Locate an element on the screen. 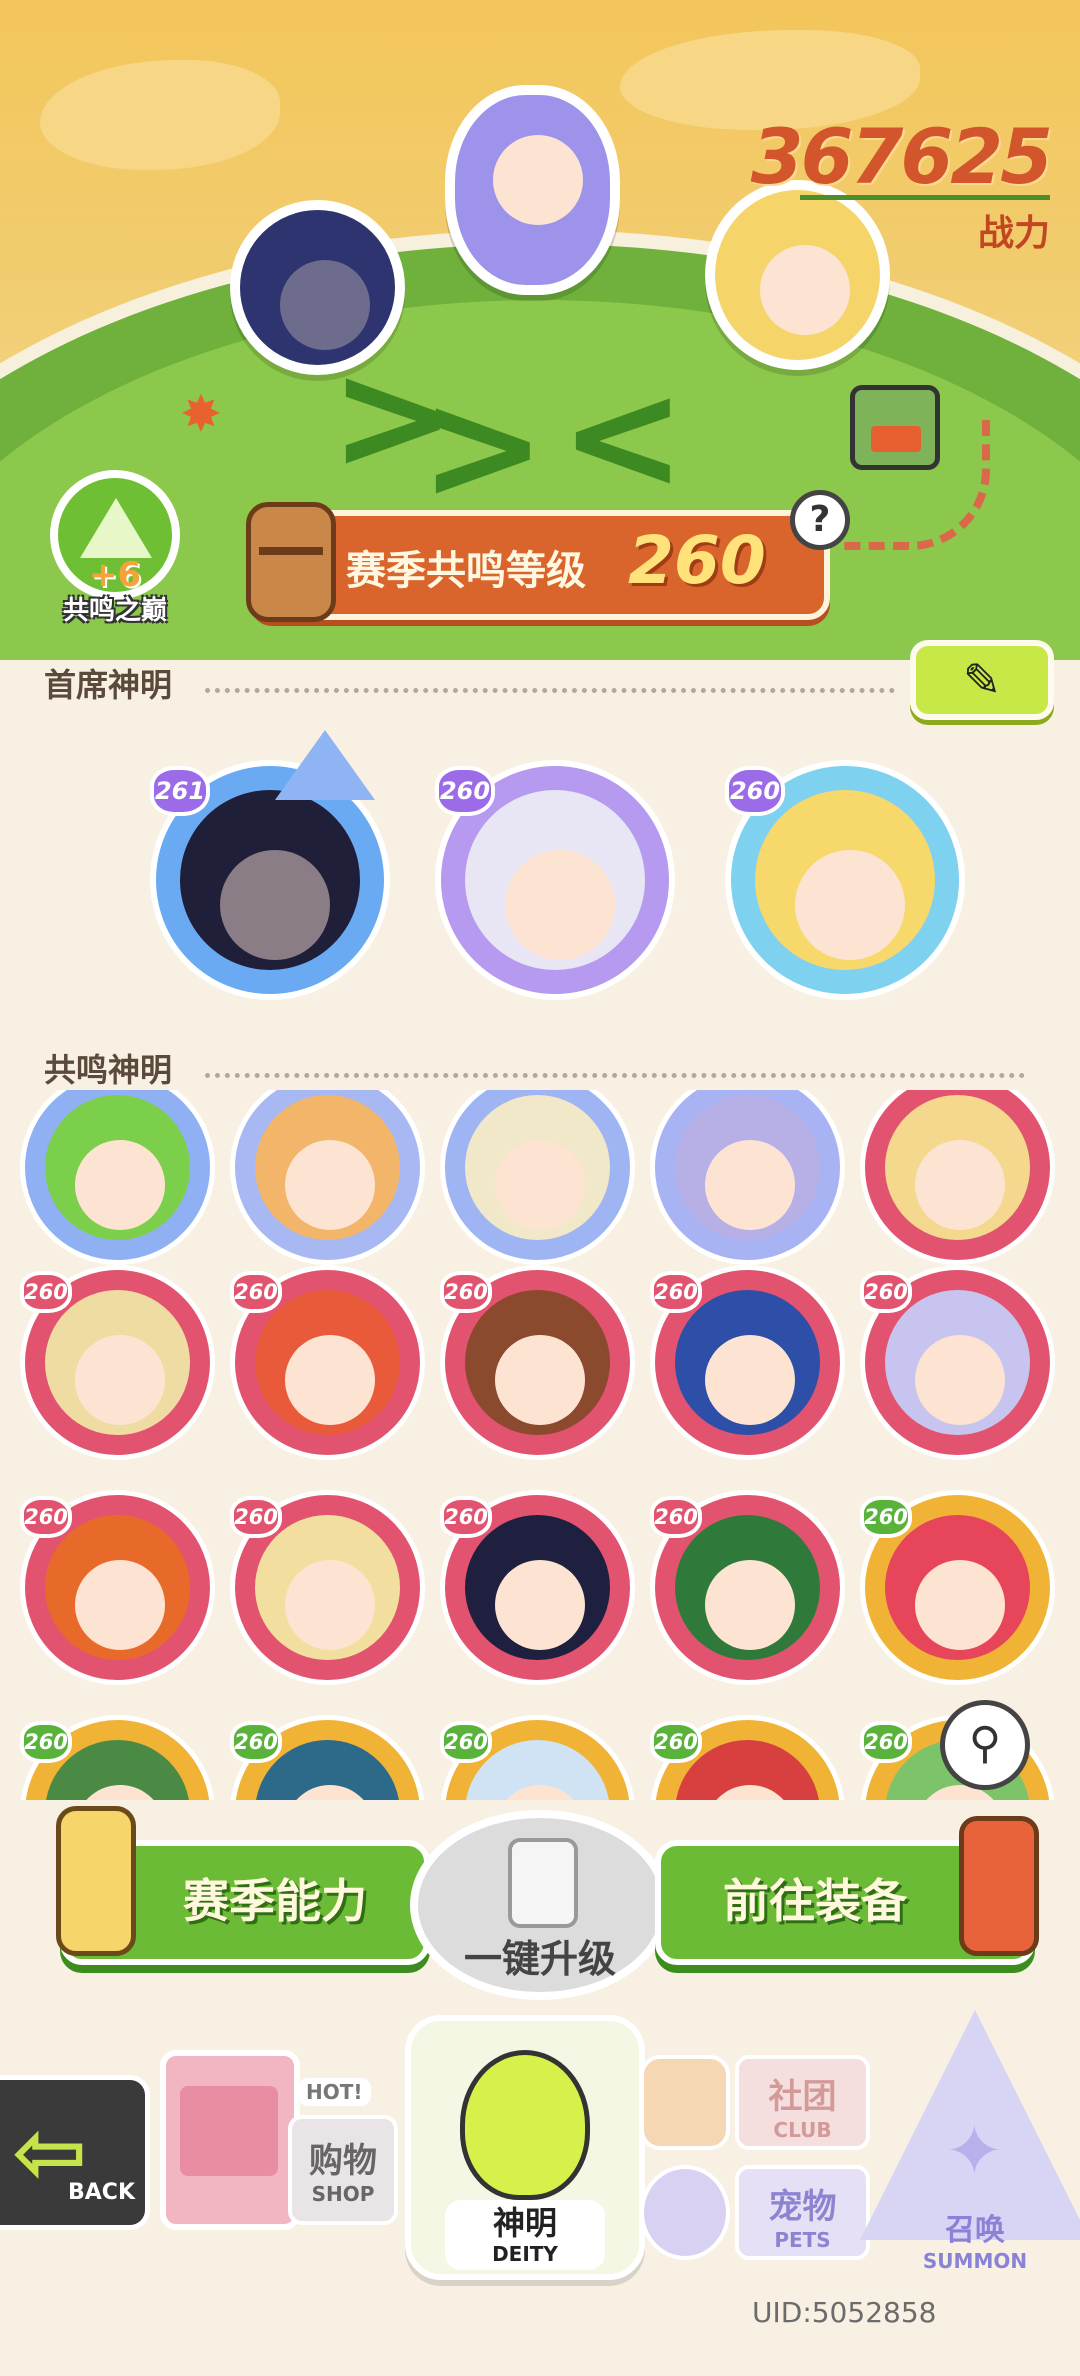 This screenshot has height=2376, width=1080. go-equip-label: 前往装备 is located at coordinates (815, 1901).